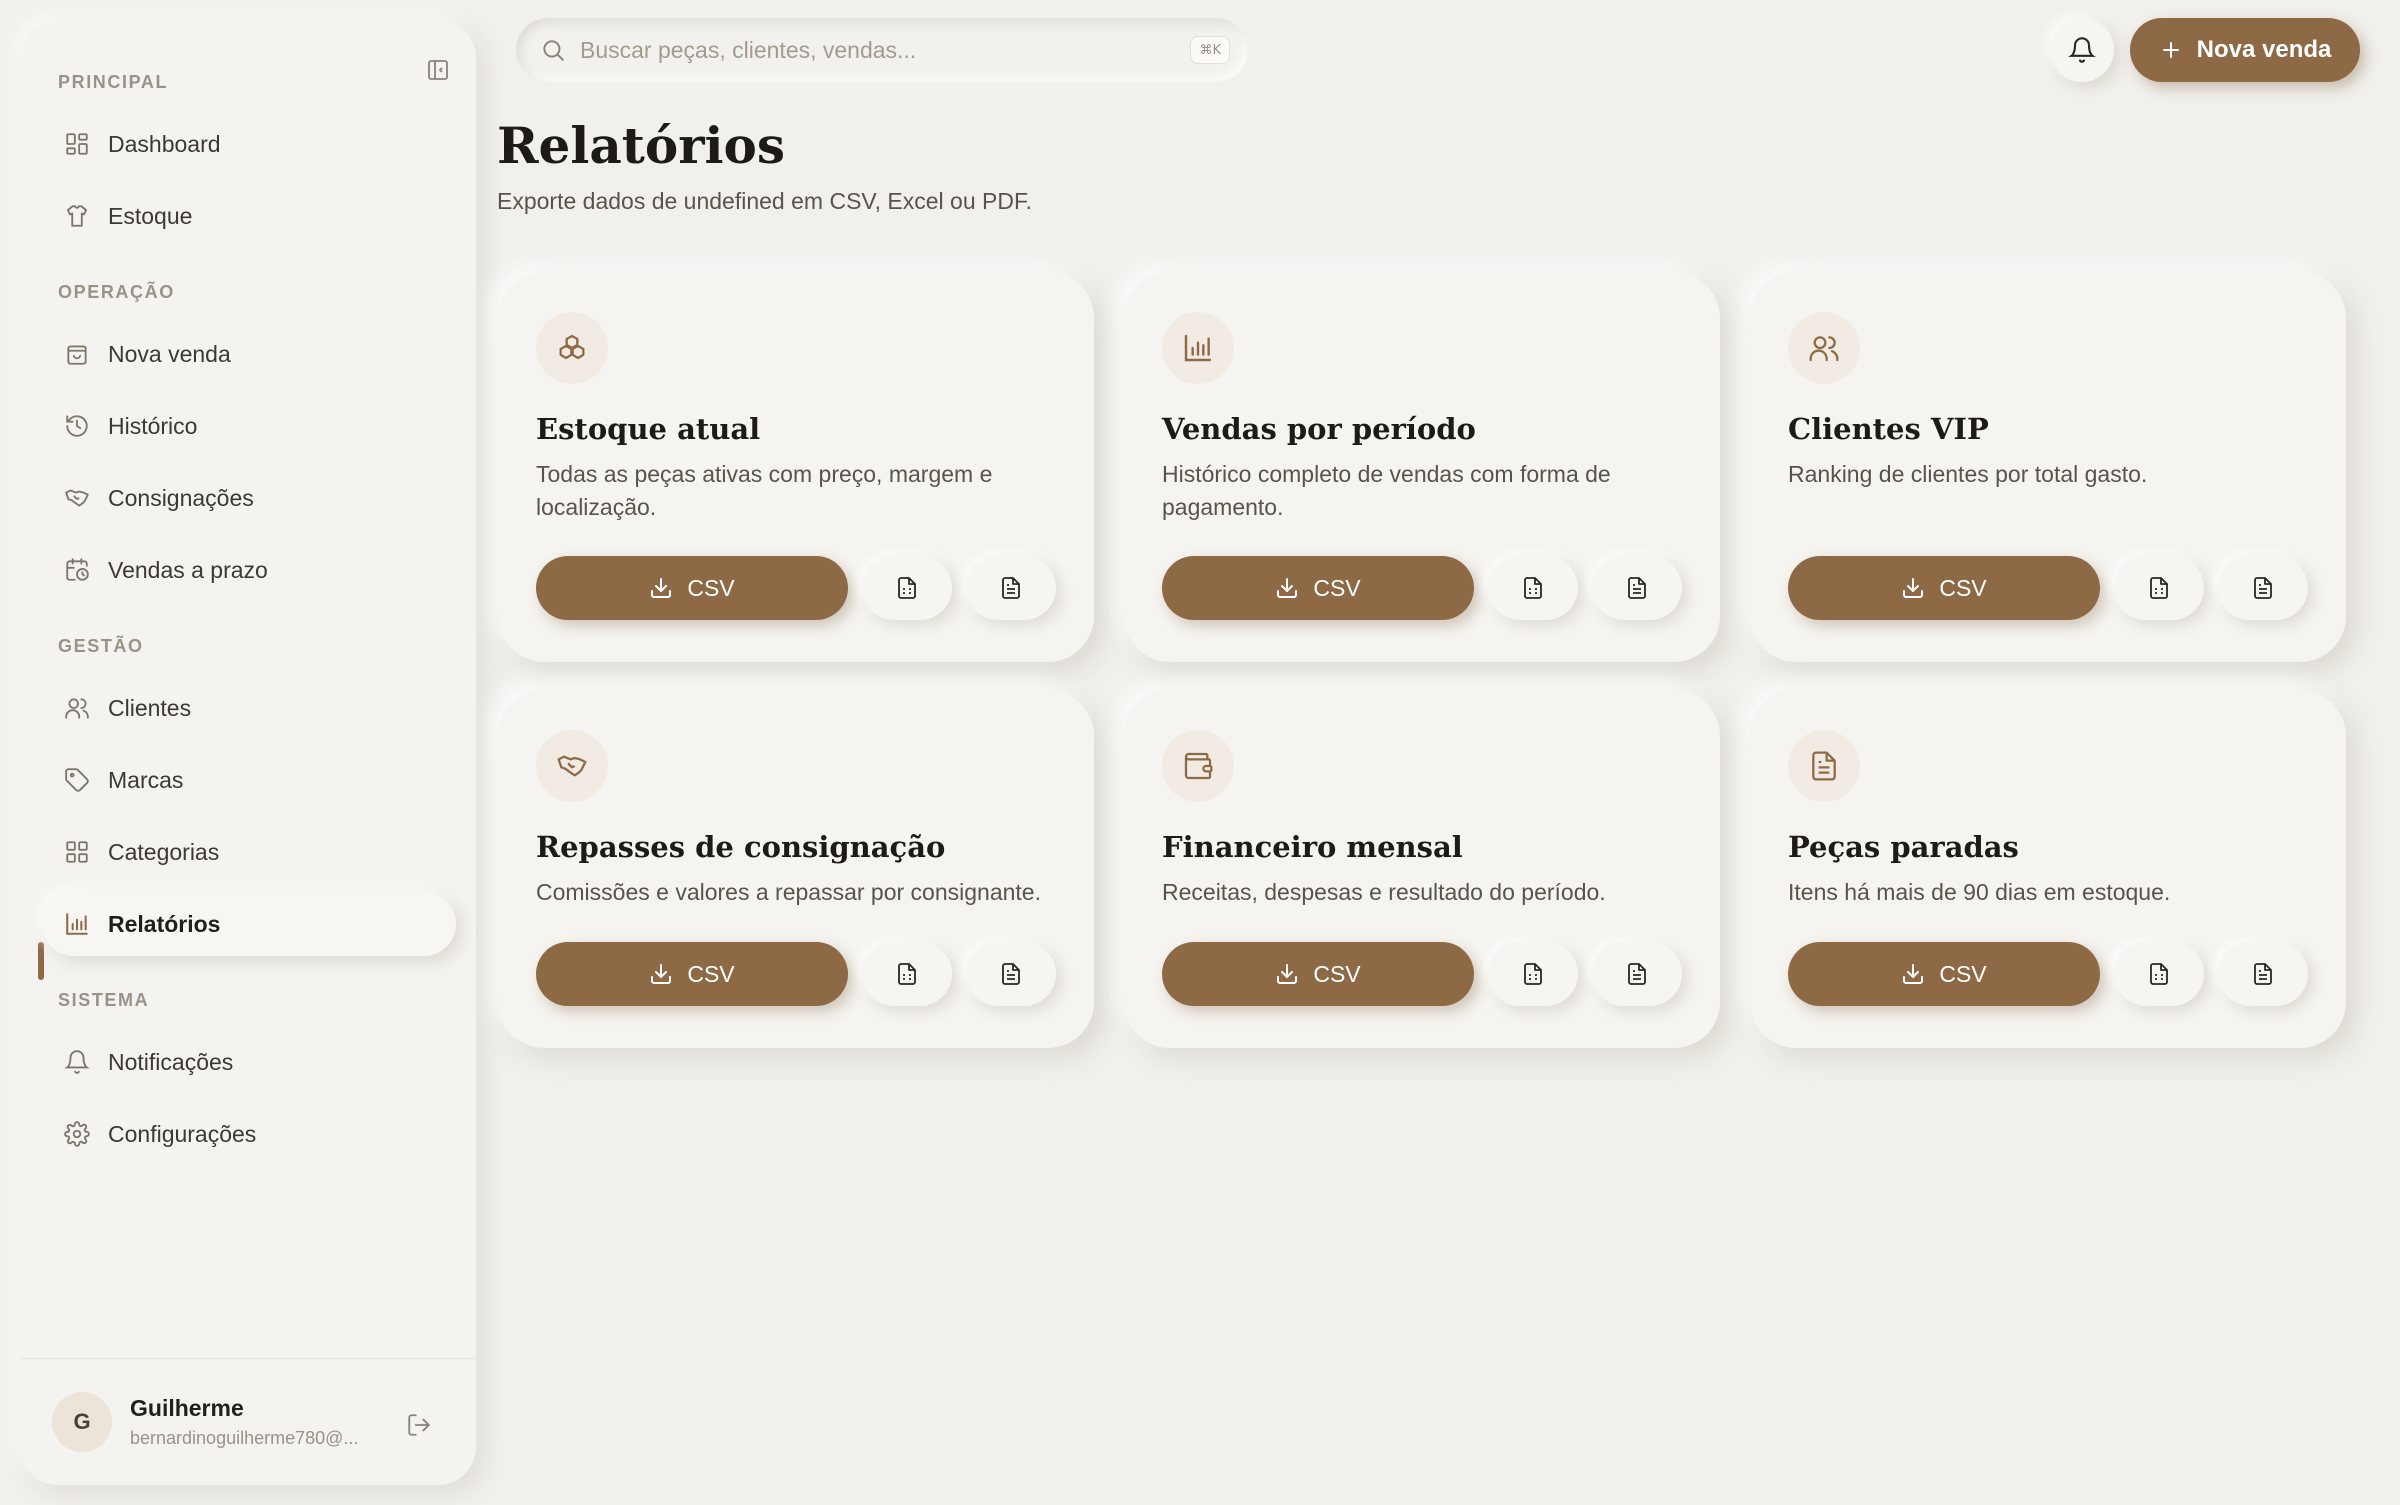  What do you see at coordinates (1198, 766) in the screenshot?
I see `wallet-icon` at bounding box center [1198, 766].